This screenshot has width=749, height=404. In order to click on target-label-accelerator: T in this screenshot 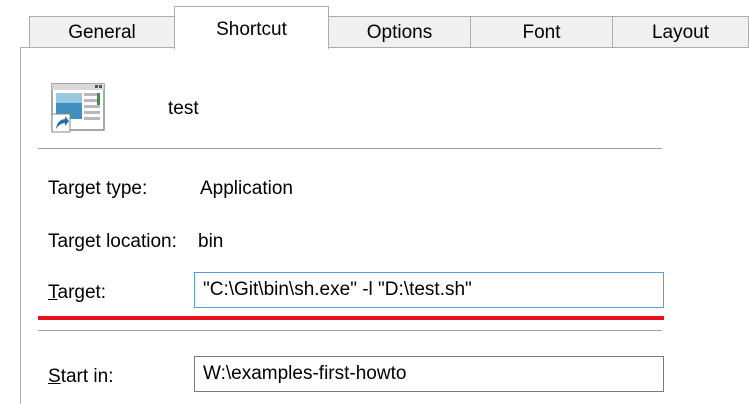, I will do `click(53, 292)`.